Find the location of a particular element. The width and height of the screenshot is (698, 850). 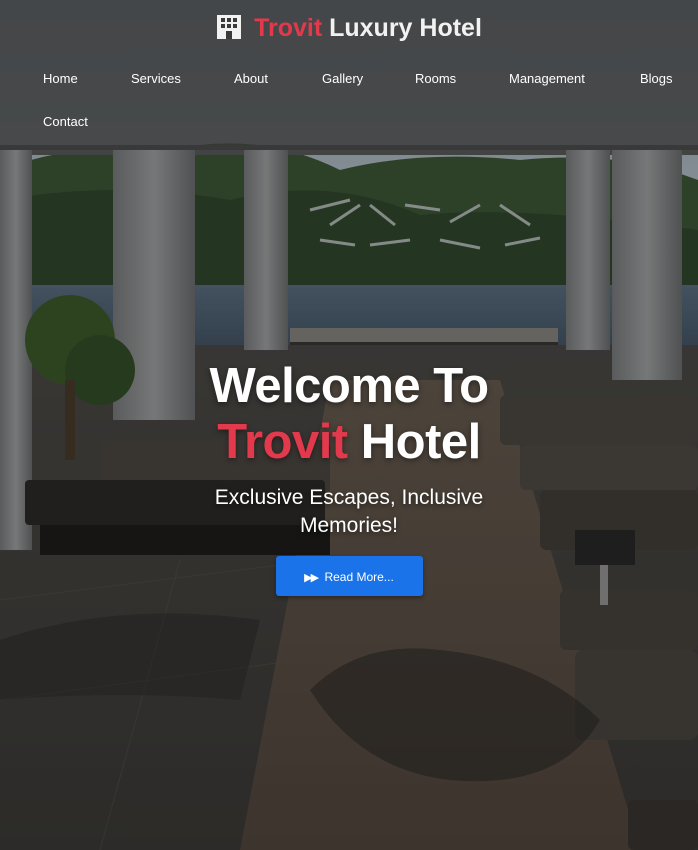

hero-subtitle: Exclusive Escapes, Inclusive Memories! is located at coordinates (349, 511).